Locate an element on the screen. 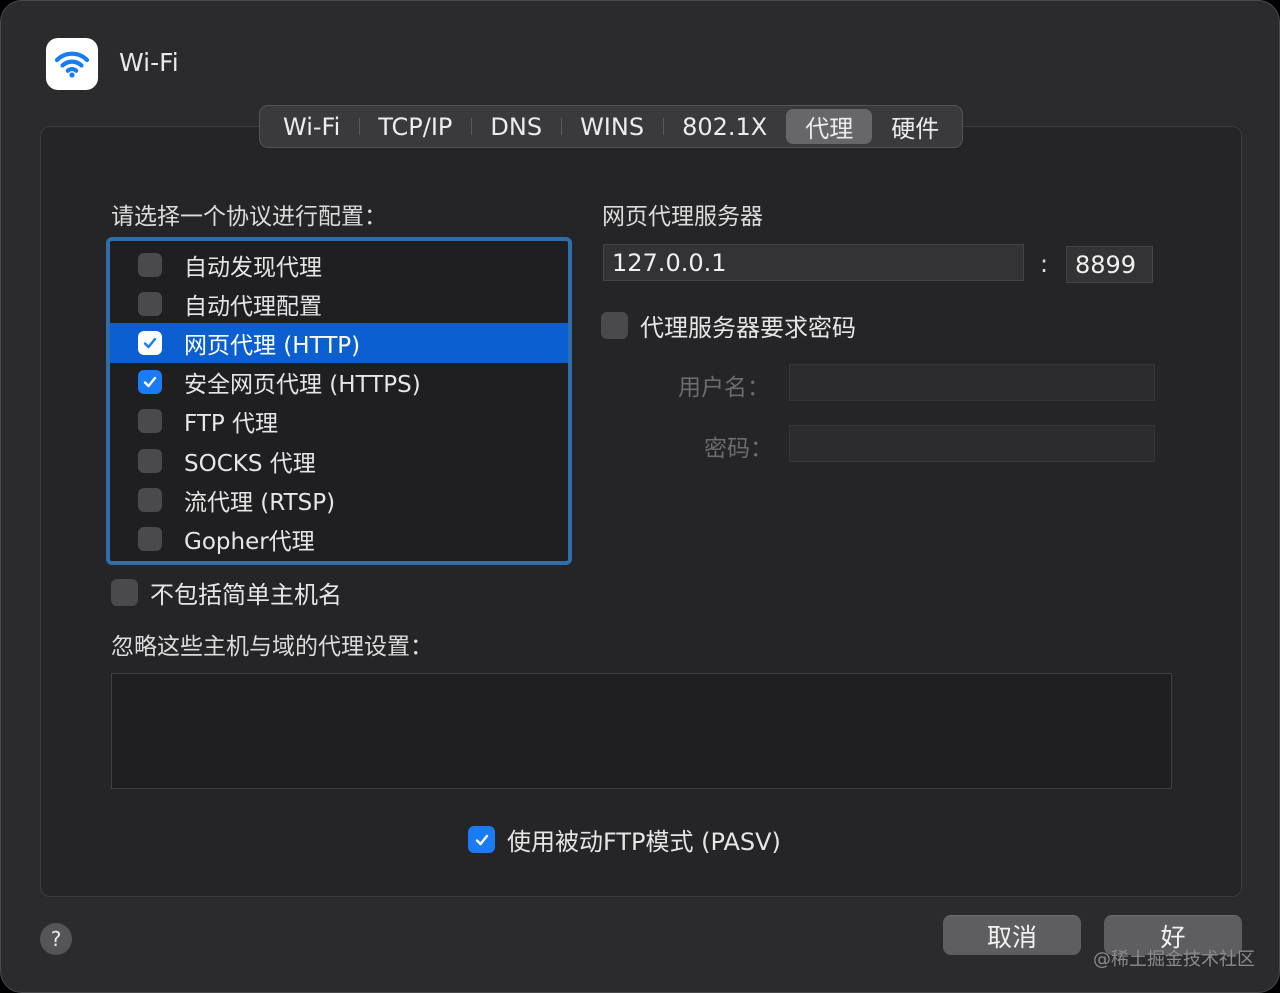  tab-wifi: Wi-Fi is located at coordinates (311, 126).